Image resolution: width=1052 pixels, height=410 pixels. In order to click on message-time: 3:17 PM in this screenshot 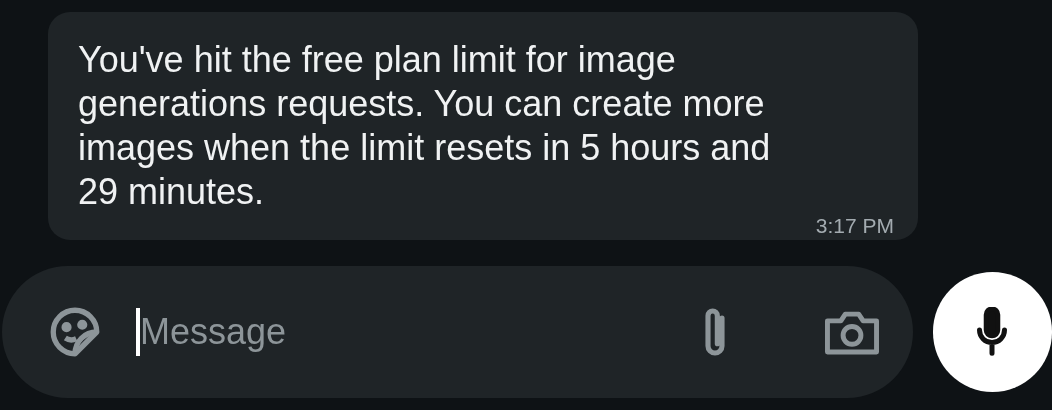, I will do `click(854, 226)`.